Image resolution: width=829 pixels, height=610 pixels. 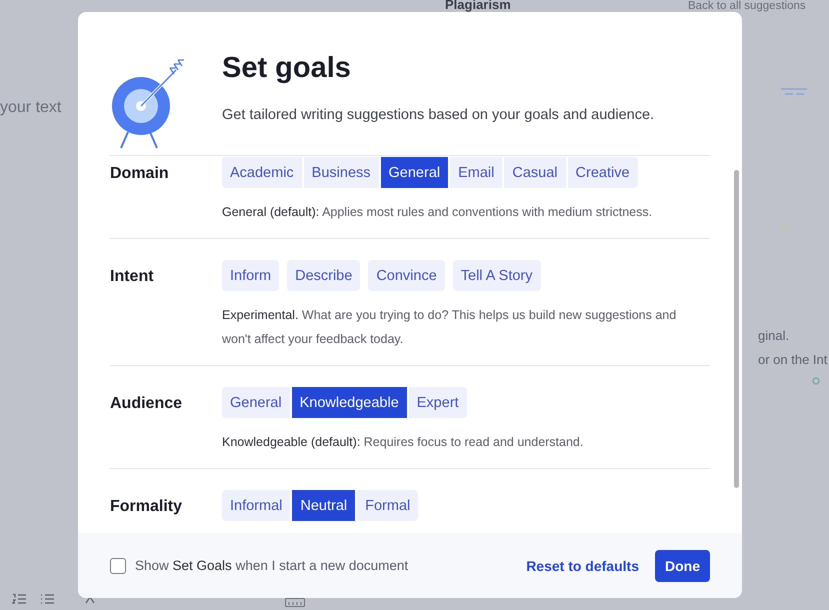 What do you see at coordinates (406, 275) in the screenshot?
I see `option-button: Convince` at bounding box center [406, 275].